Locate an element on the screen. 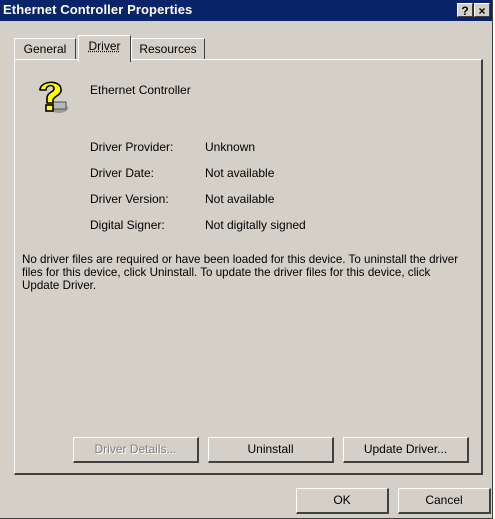 This screenshot has height=519, width=495. help-button: ? is located at coordinates (465, 10).